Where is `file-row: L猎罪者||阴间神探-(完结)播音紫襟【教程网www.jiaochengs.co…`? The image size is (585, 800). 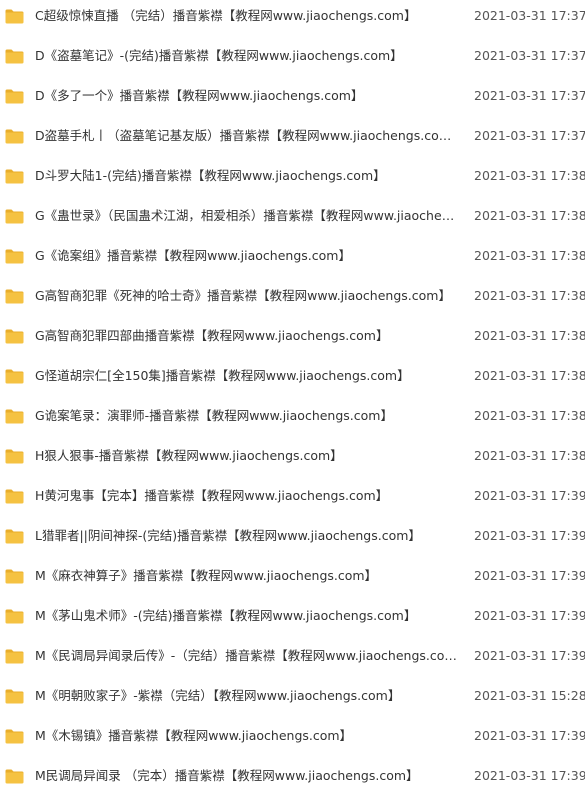 file-row: L猎罪者||阴间神探-(完结)播音紫襟【教程网www.jiaochengs.co… is located at coordinates (292, 540).